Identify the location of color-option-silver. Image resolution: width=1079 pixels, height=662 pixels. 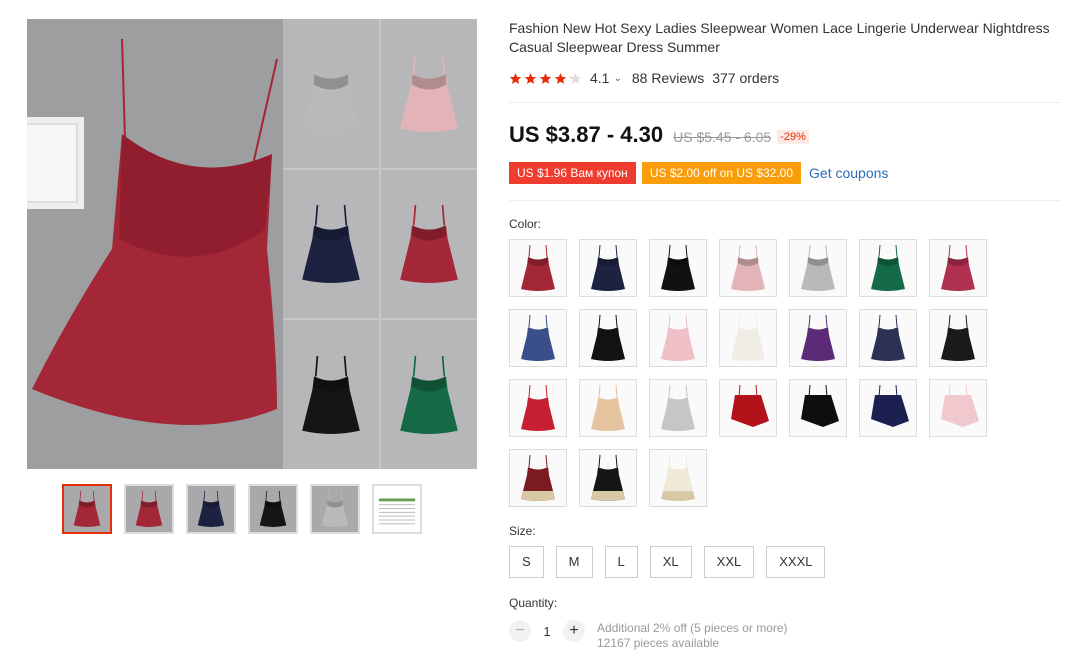
(678, 408).